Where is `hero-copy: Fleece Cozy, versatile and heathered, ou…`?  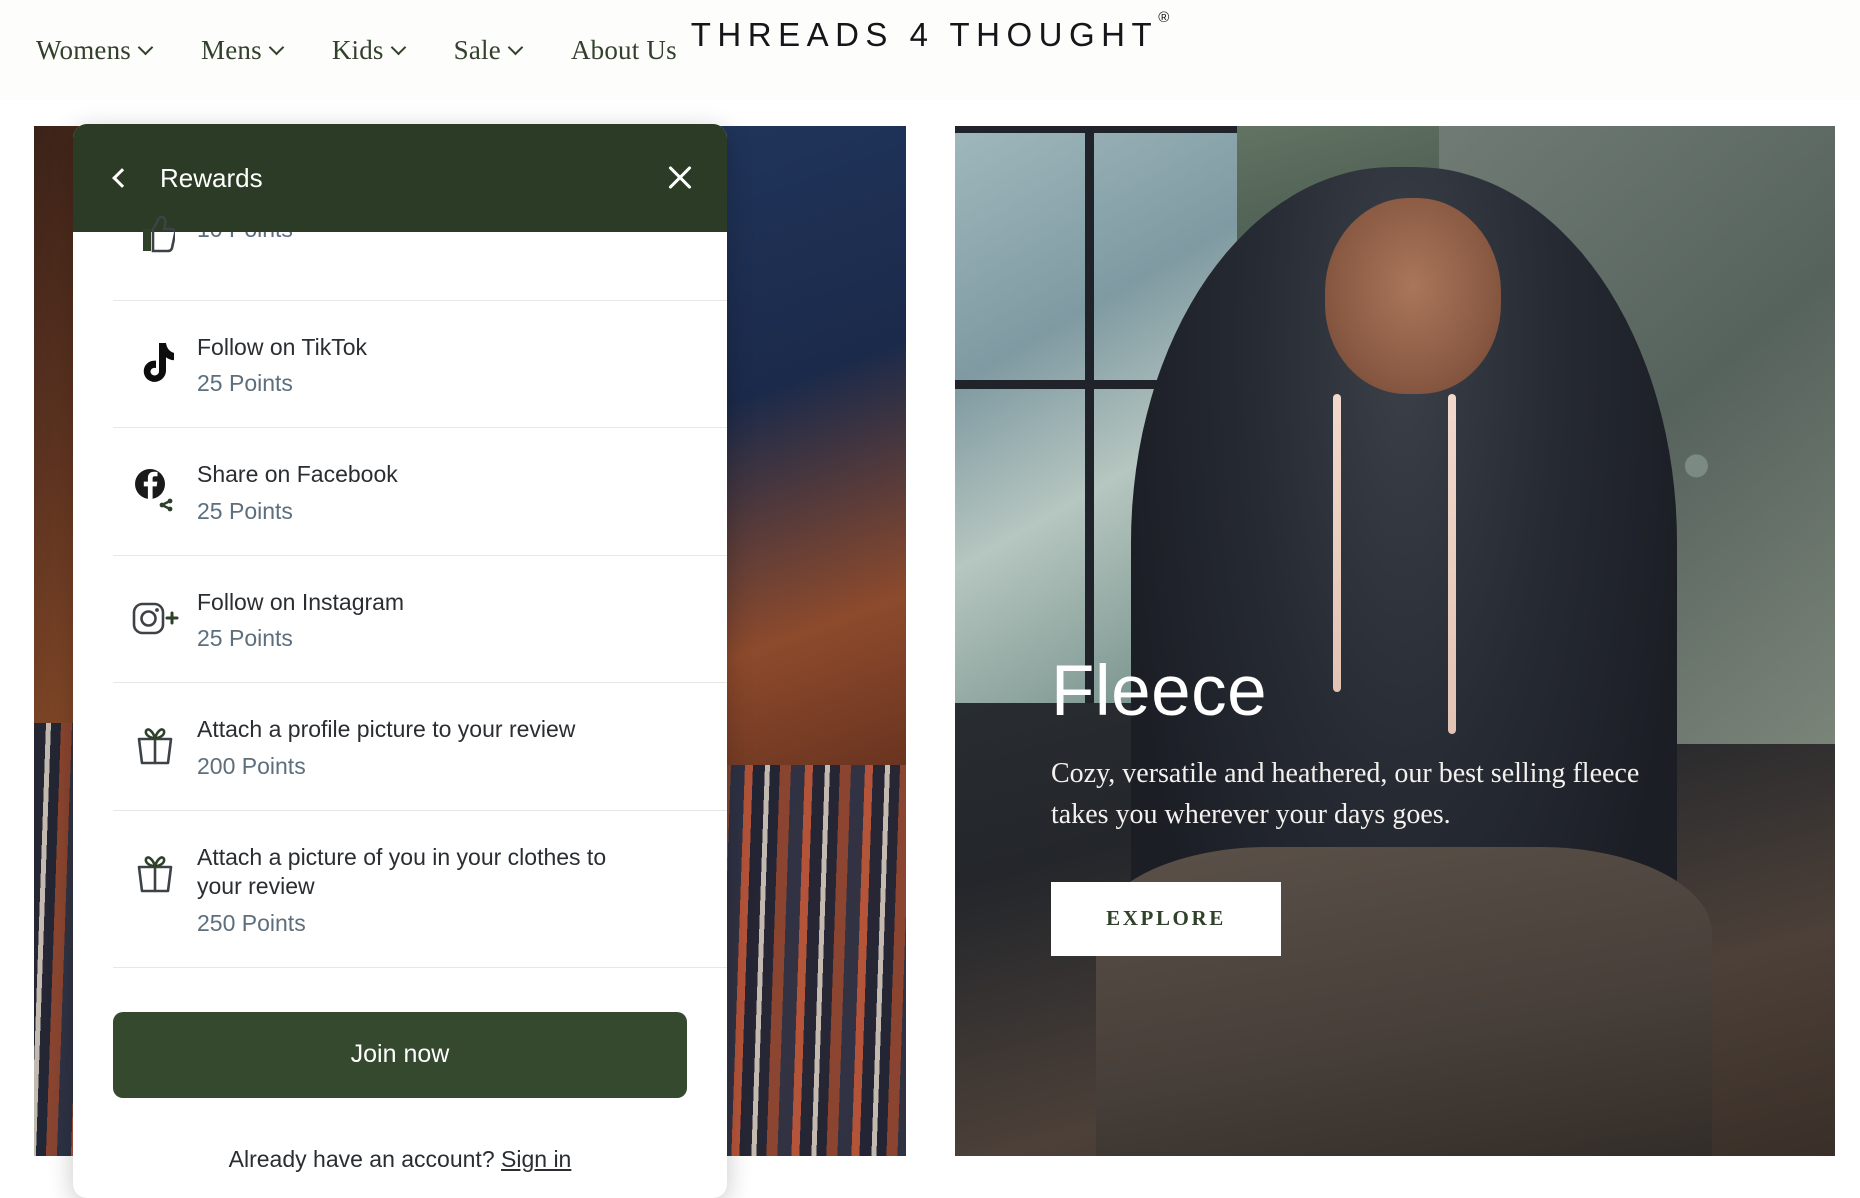 hero-copy: Fleece Cozy, versatile and heathered, ou… is located at coordinates (1361, 806).